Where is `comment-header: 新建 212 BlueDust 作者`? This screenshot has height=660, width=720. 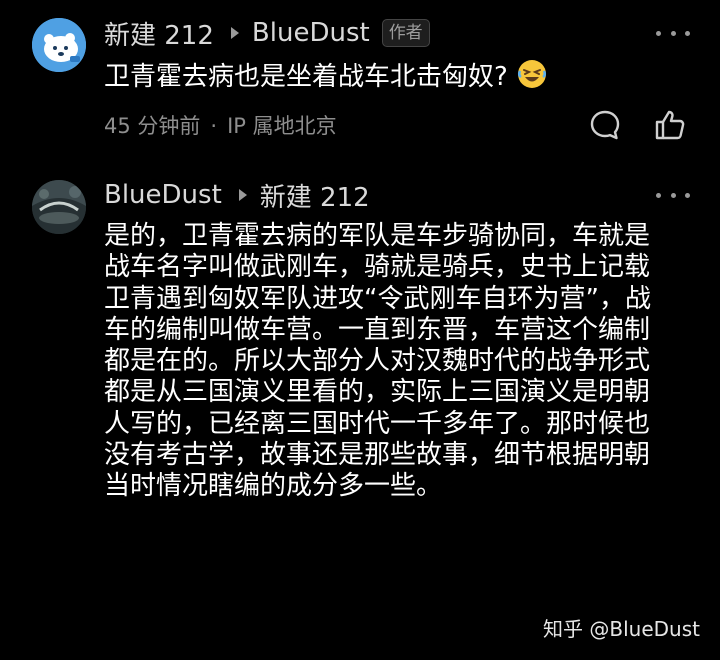 comment-header: 新建 212 BlueDust 作者 is located at coordinates (267, 33).